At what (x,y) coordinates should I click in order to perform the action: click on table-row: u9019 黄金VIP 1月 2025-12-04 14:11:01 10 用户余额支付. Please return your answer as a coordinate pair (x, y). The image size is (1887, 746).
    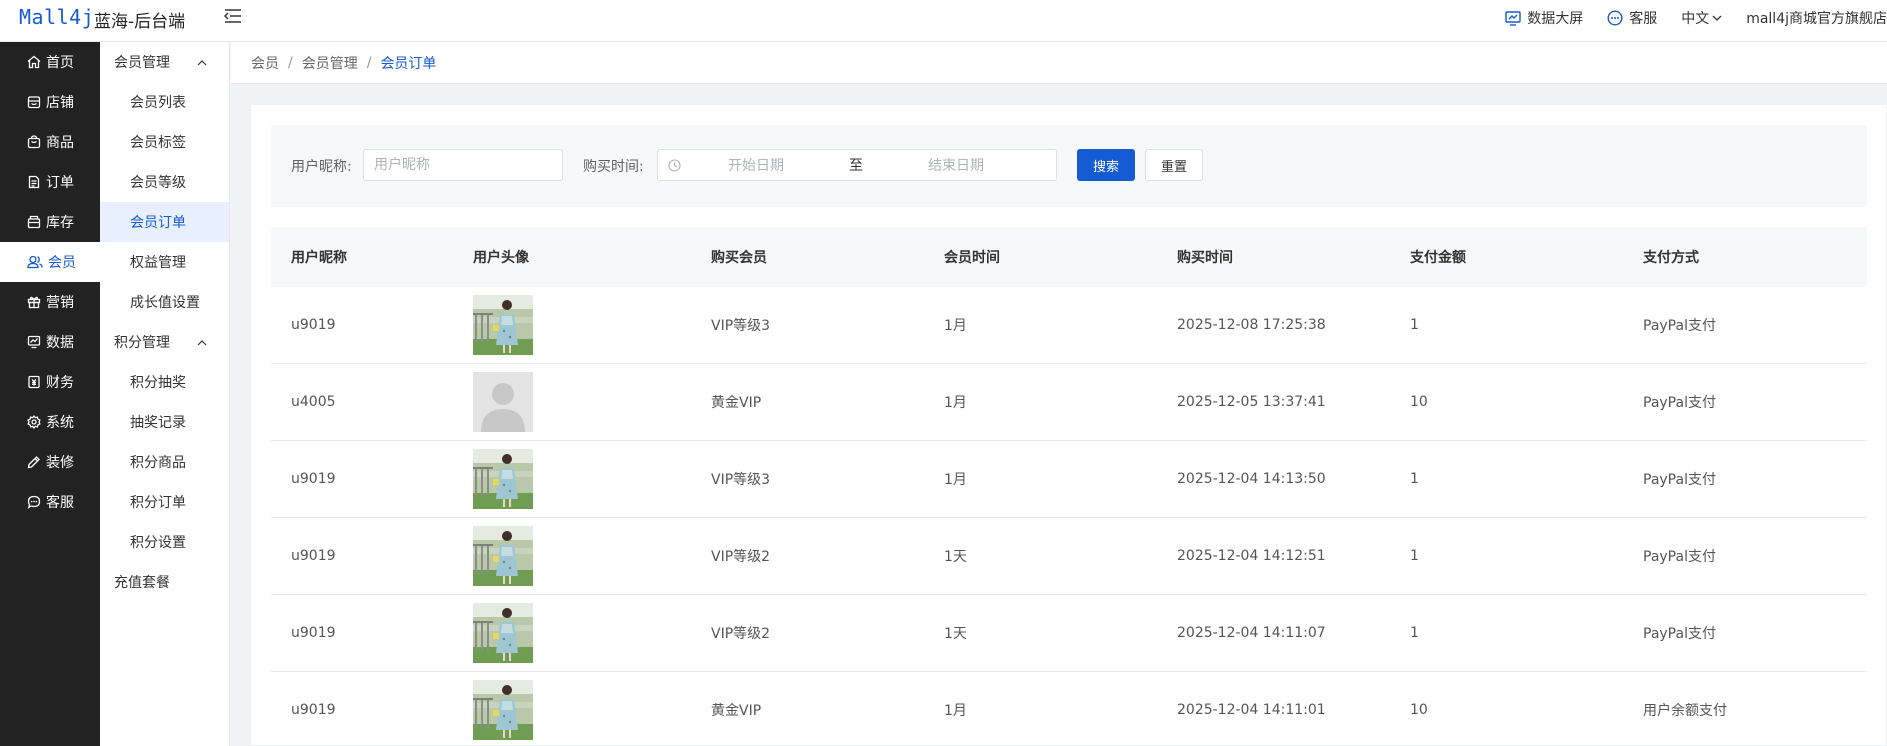
    Looking at the image, I should click on (1069, 709).